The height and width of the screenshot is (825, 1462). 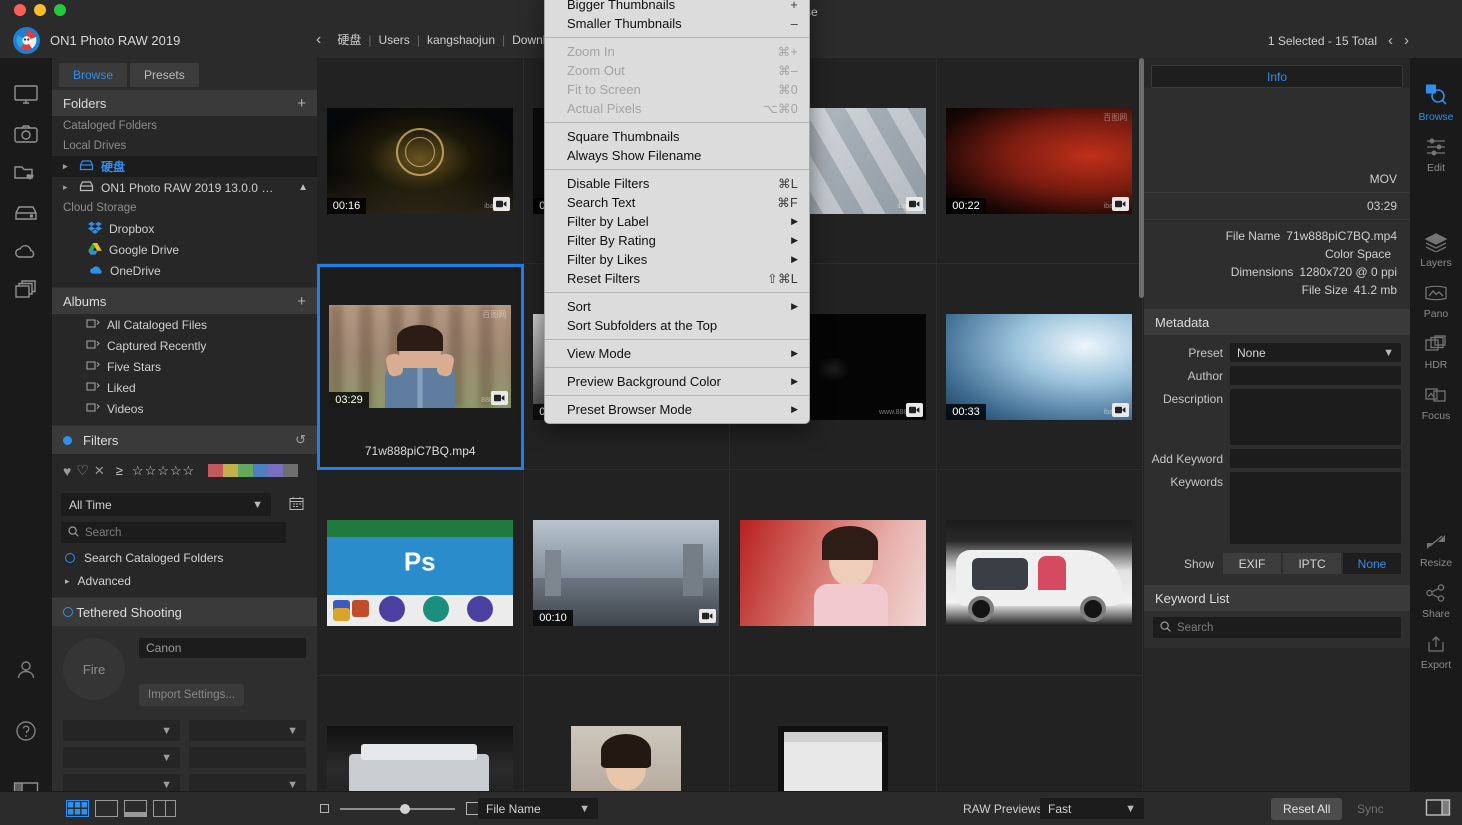 I want to click on color-label-swatches, so click(x=253, y=470).